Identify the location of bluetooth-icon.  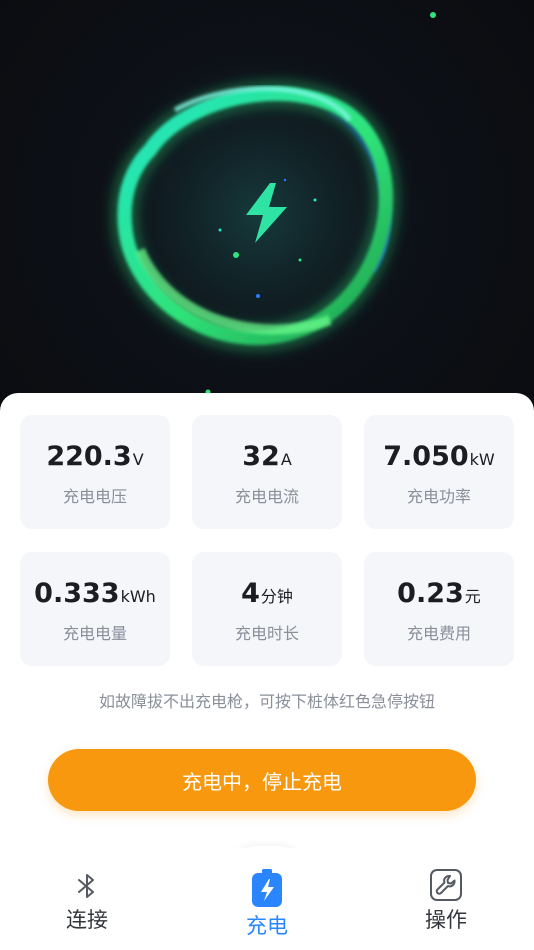
(87, 888).